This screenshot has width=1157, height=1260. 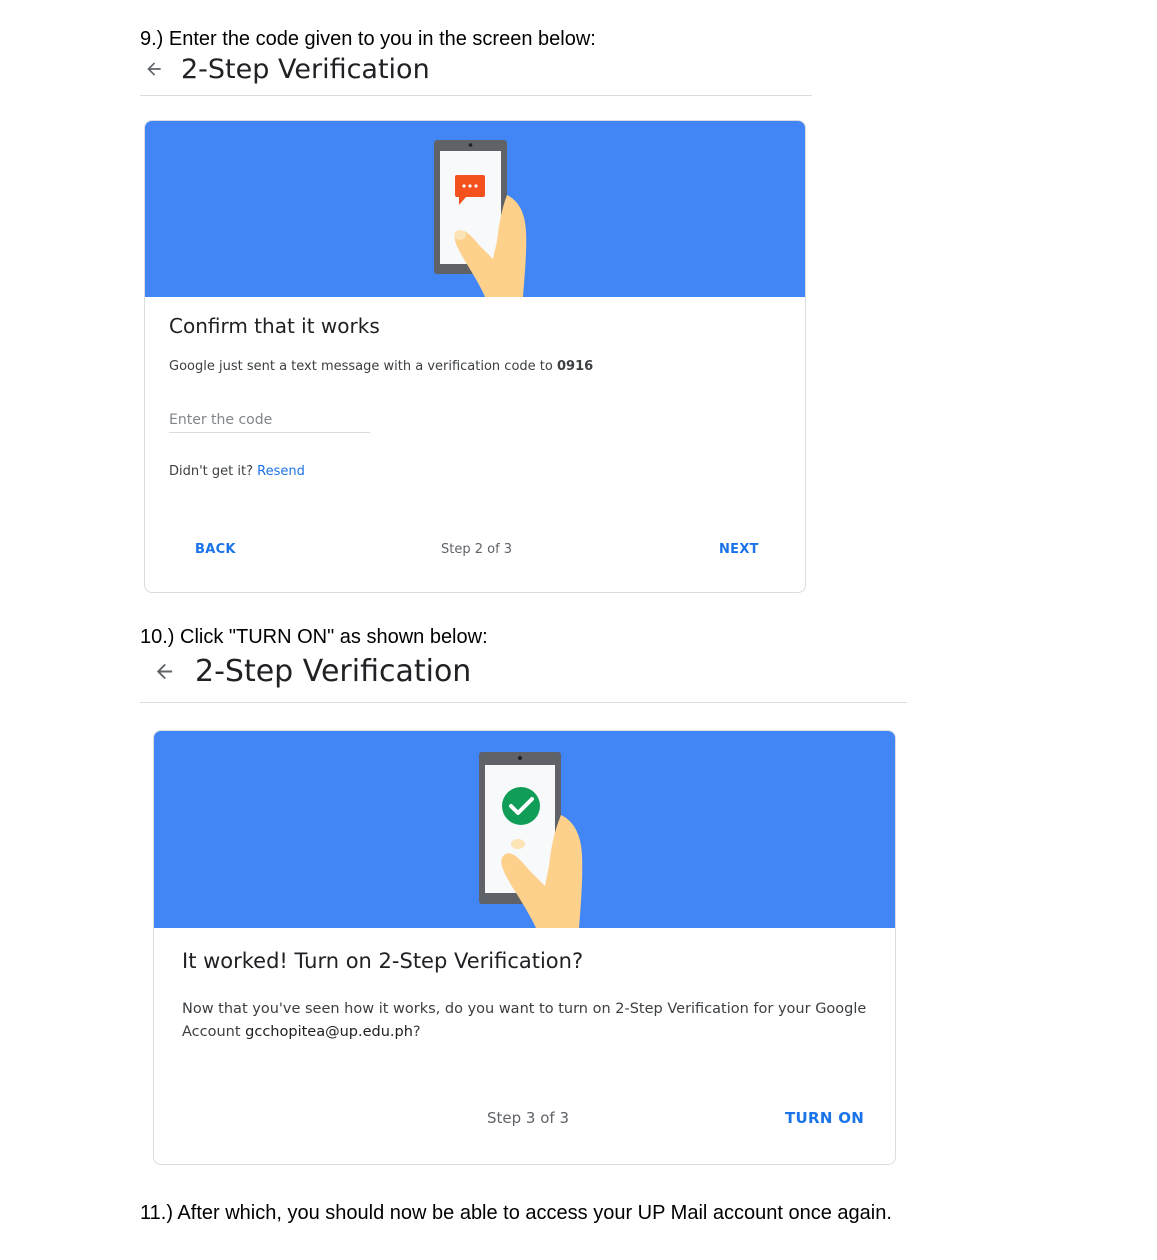 I want to click on next-button: NEXT, so click(x=739, y=549).